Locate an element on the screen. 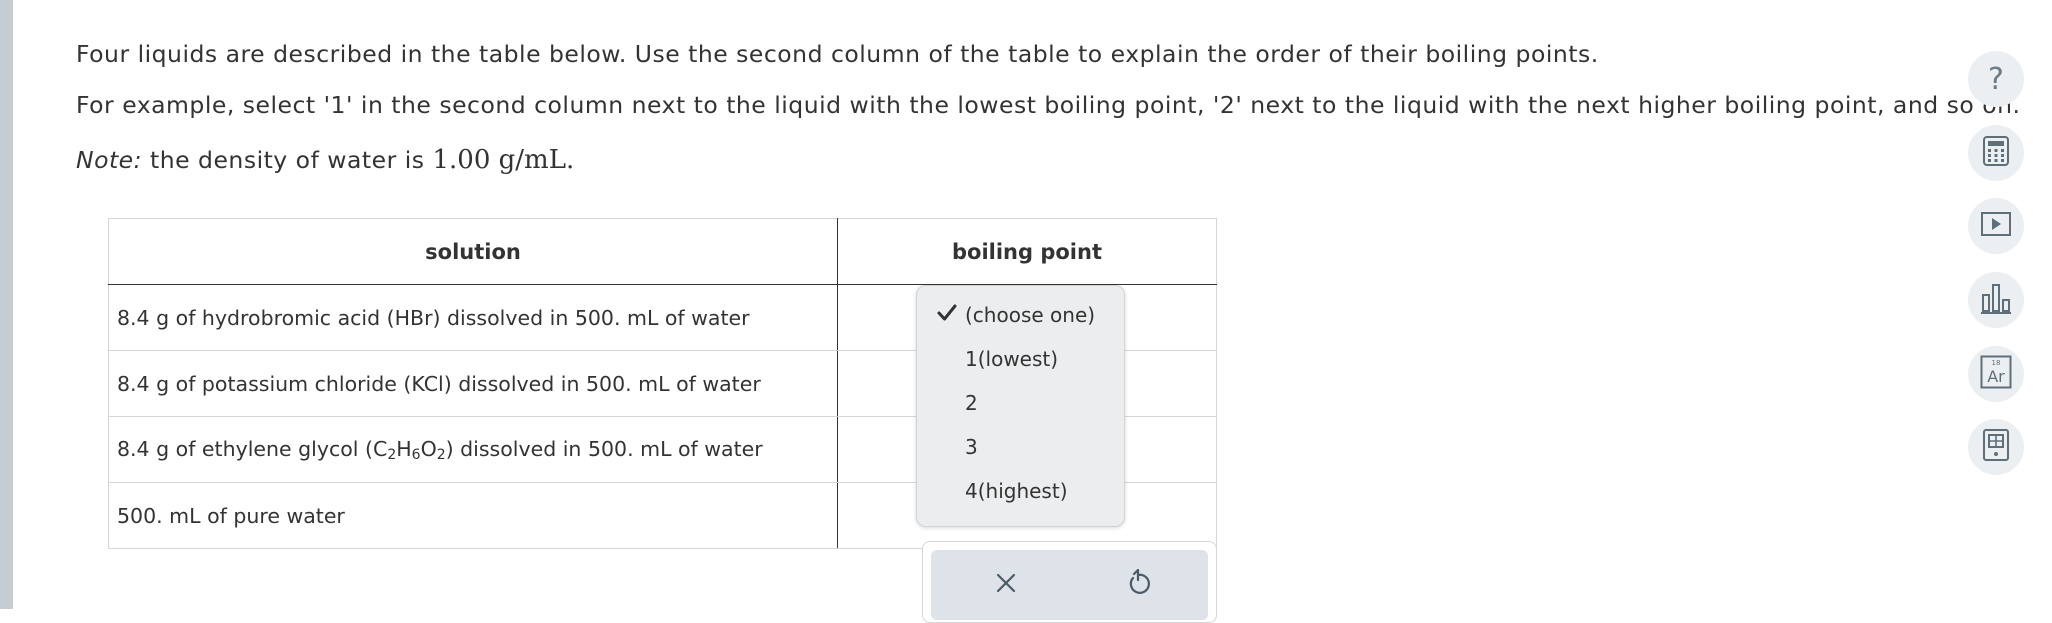 Image resolution: width=2052 pixels, height=623 pixels. note-value: 1.00 g/mL. is located at coordinates (503, 160).